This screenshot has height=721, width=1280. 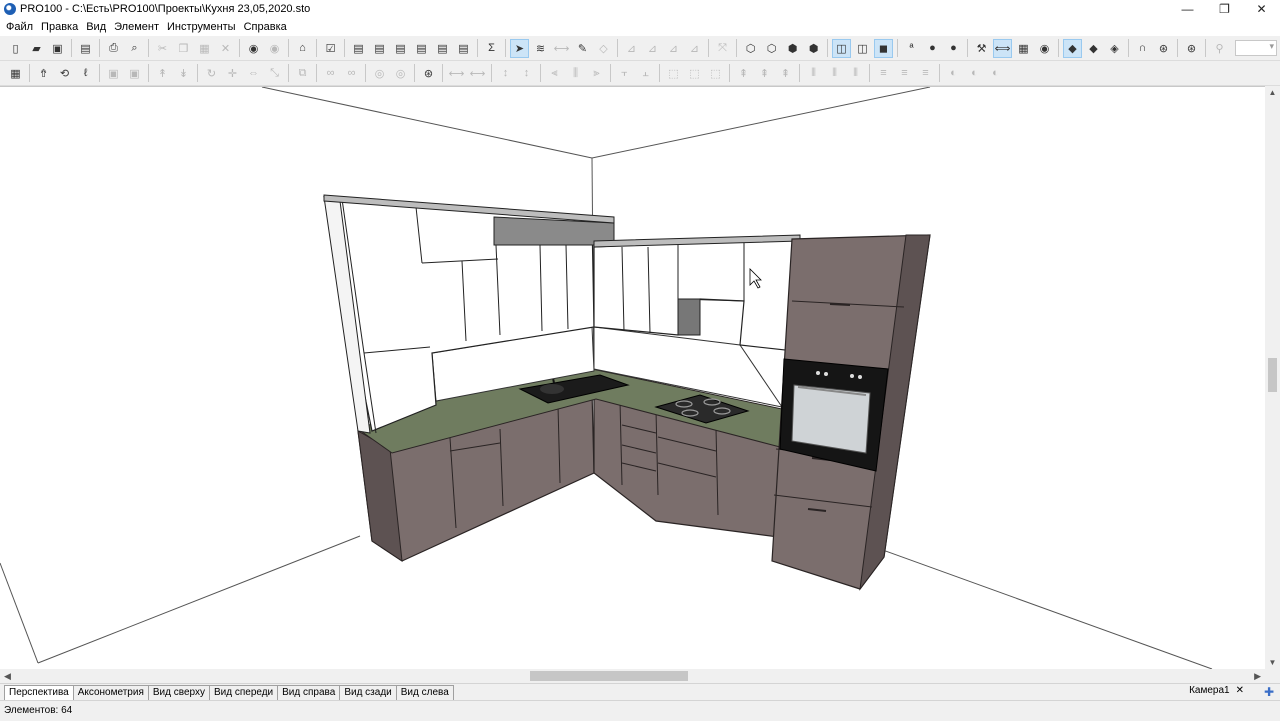 I want to click on raise-icon: ⇮, so click(x=43, y=73).